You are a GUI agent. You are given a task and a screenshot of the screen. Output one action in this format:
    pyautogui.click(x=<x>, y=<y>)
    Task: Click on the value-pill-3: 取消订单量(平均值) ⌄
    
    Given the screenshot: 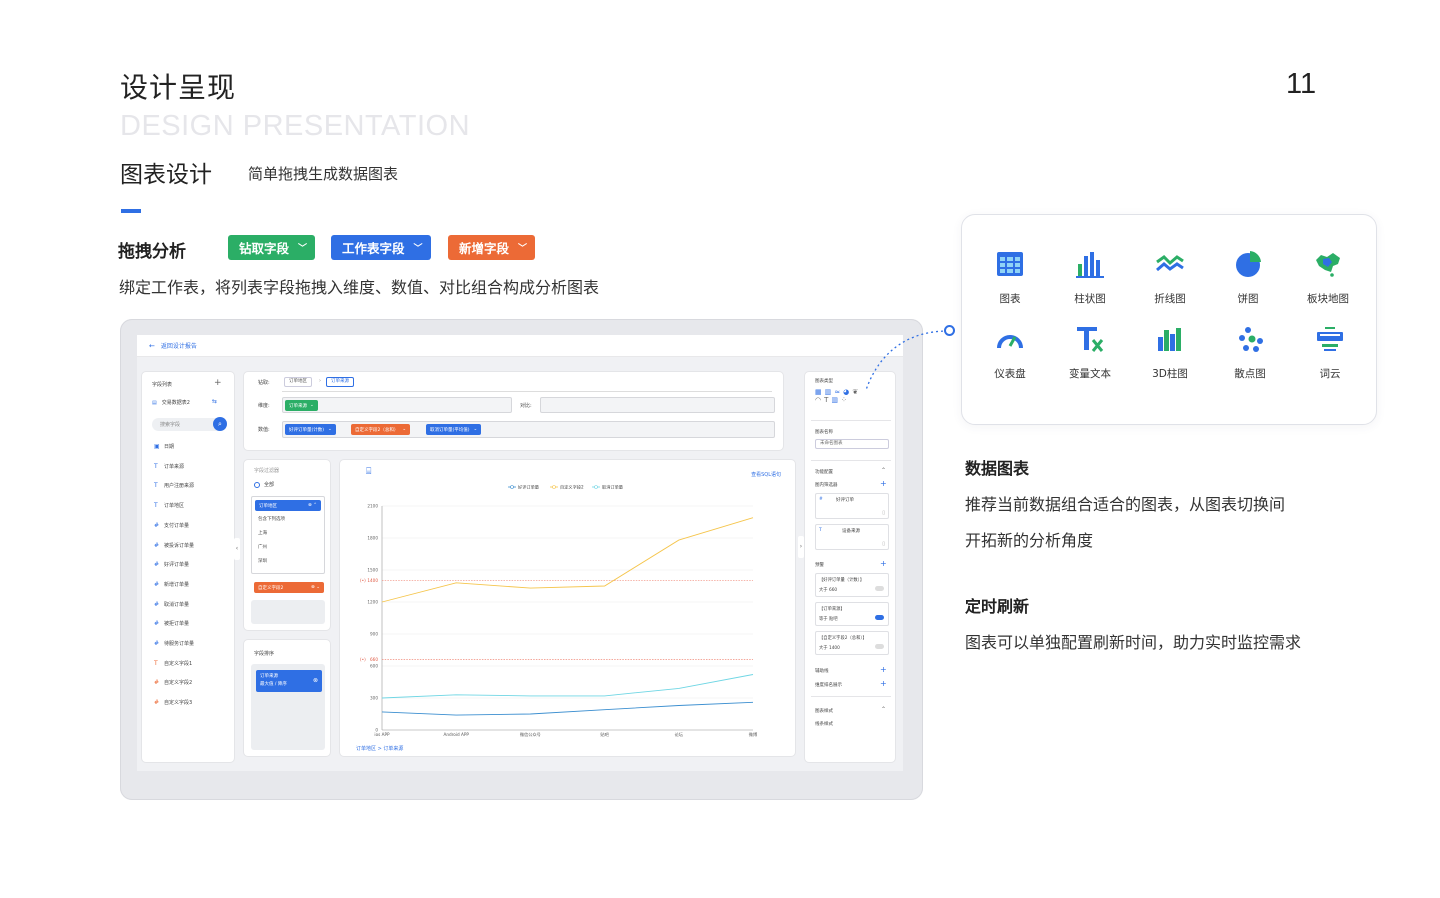 What is the action you would take?
    pyautogui.click(x=454, y=429)
    